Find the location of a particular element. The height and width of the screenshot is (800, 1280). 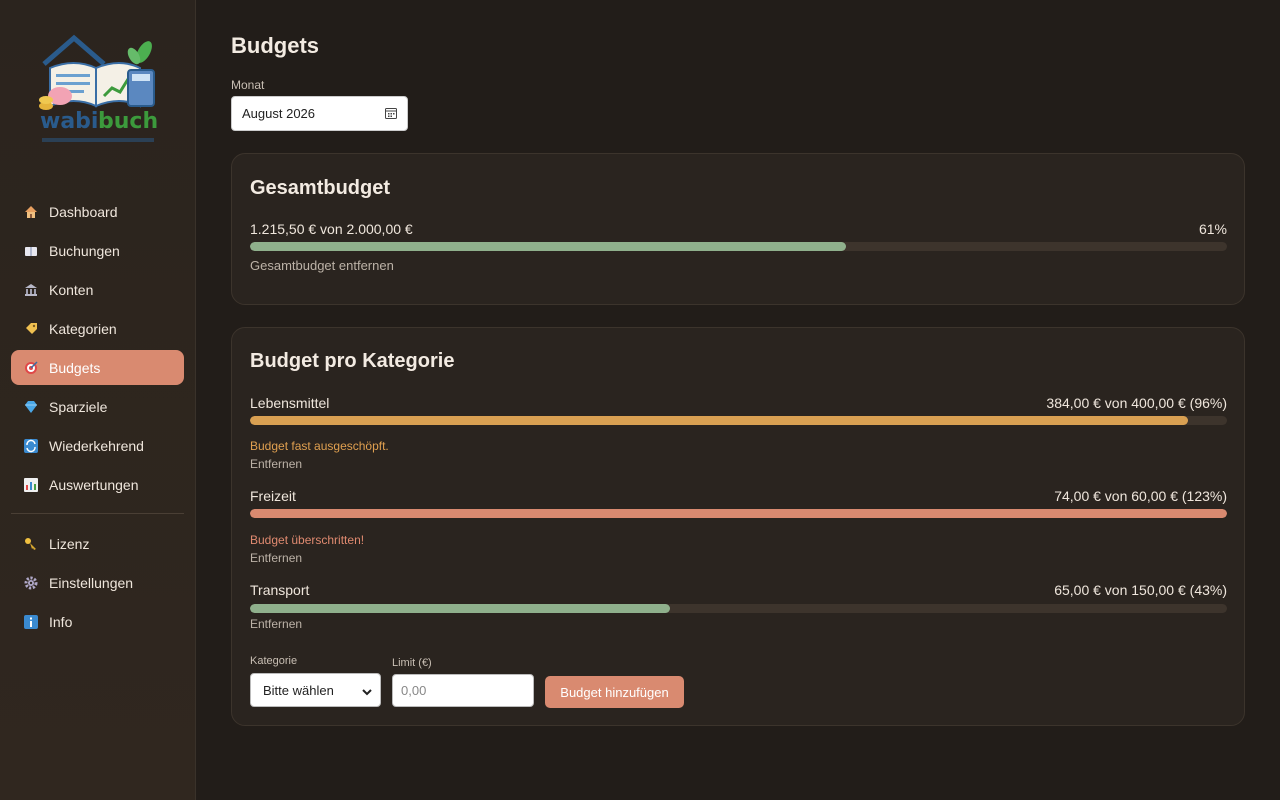

category-select: Bitte wählen is located at coordinates (315, 690).